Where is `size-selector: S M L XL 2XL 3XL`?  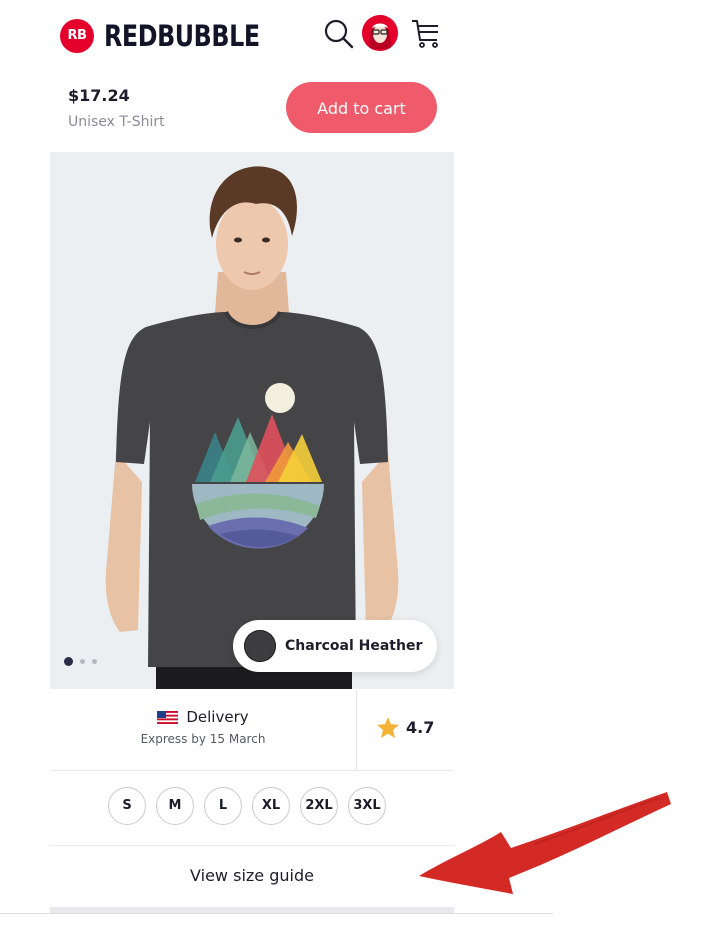
size-selector: S M L XL 2XL 3XL is located at coordinates (247, 806).